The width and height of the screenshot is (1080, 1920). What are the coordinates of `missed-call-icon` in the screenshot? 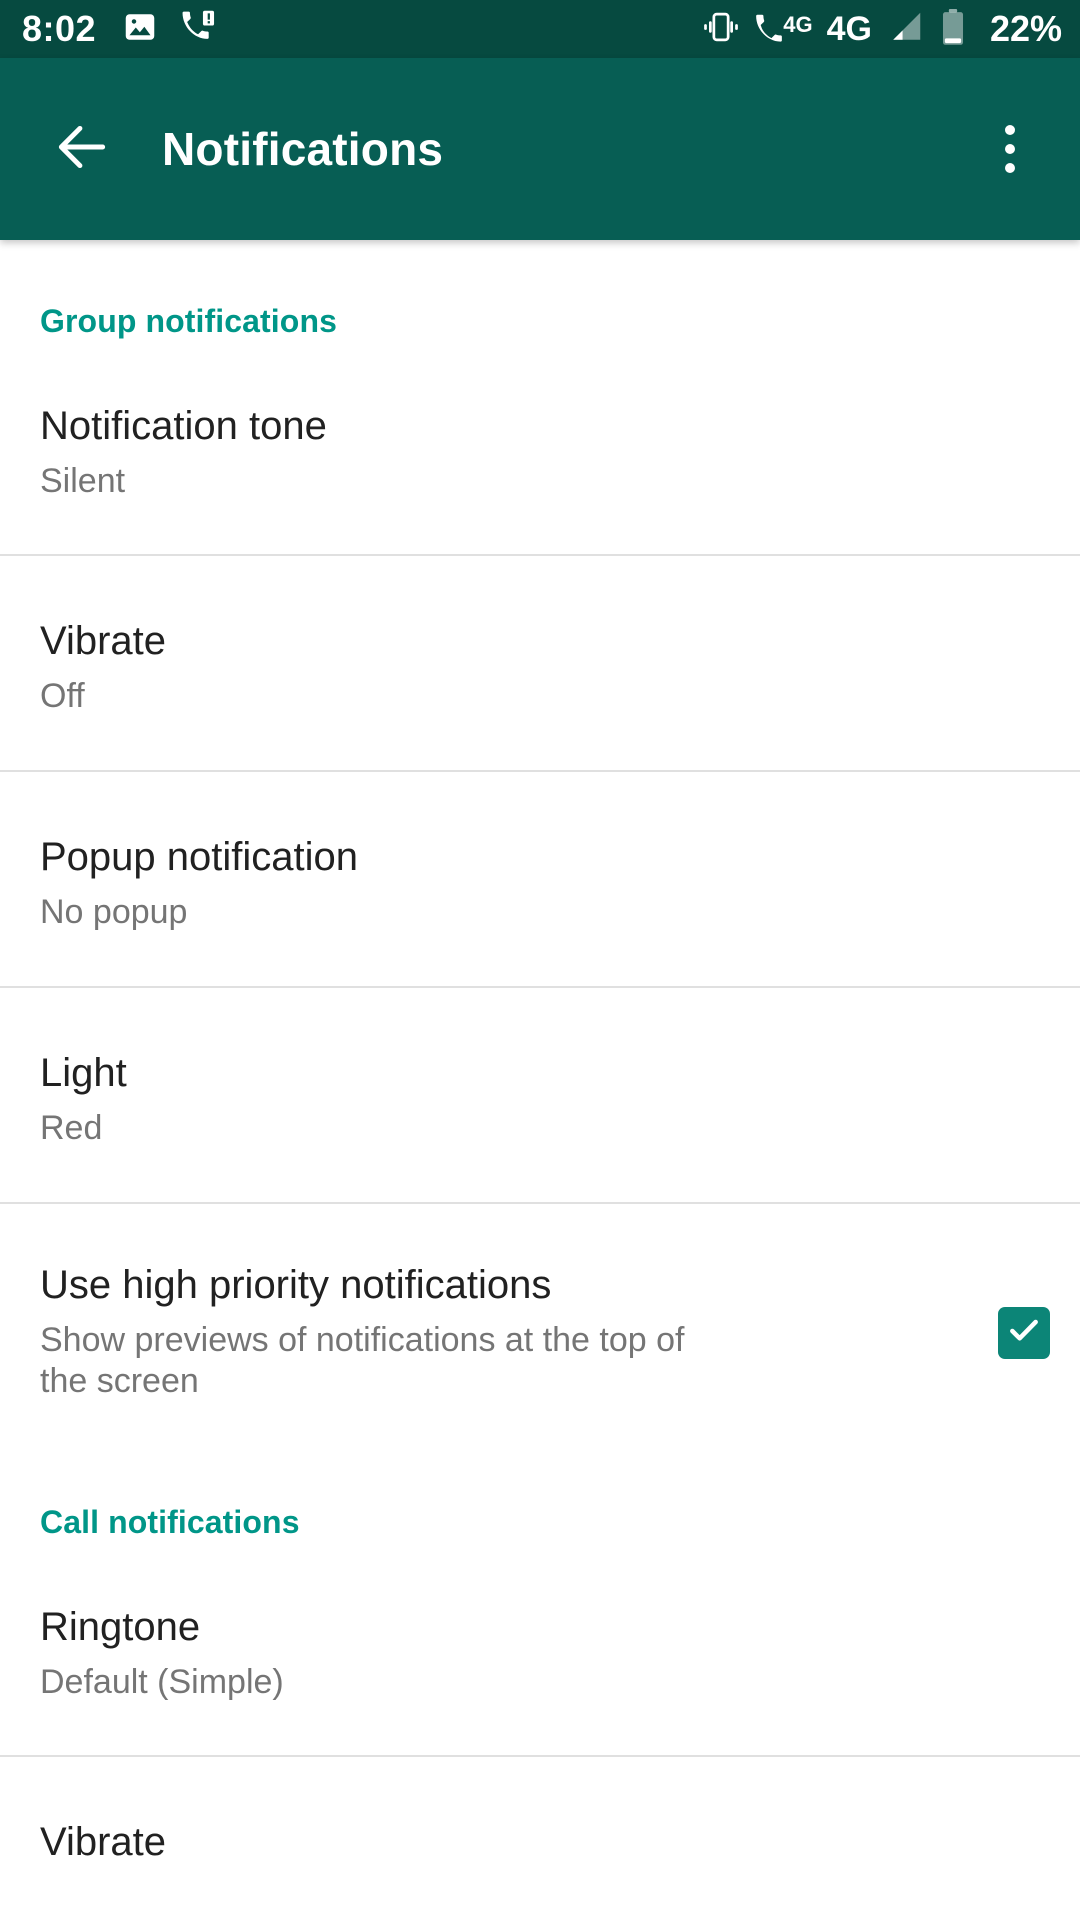 It's located at (198, 29).